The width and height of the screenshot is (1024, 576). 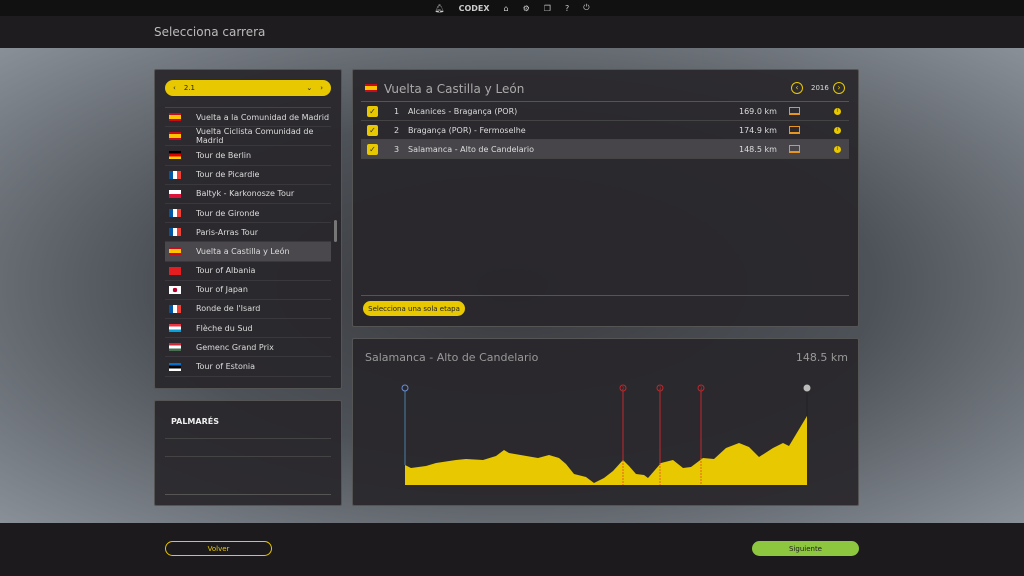 I want to click on race-item: Ronde de l'Isard, so click(x=248, y=310).